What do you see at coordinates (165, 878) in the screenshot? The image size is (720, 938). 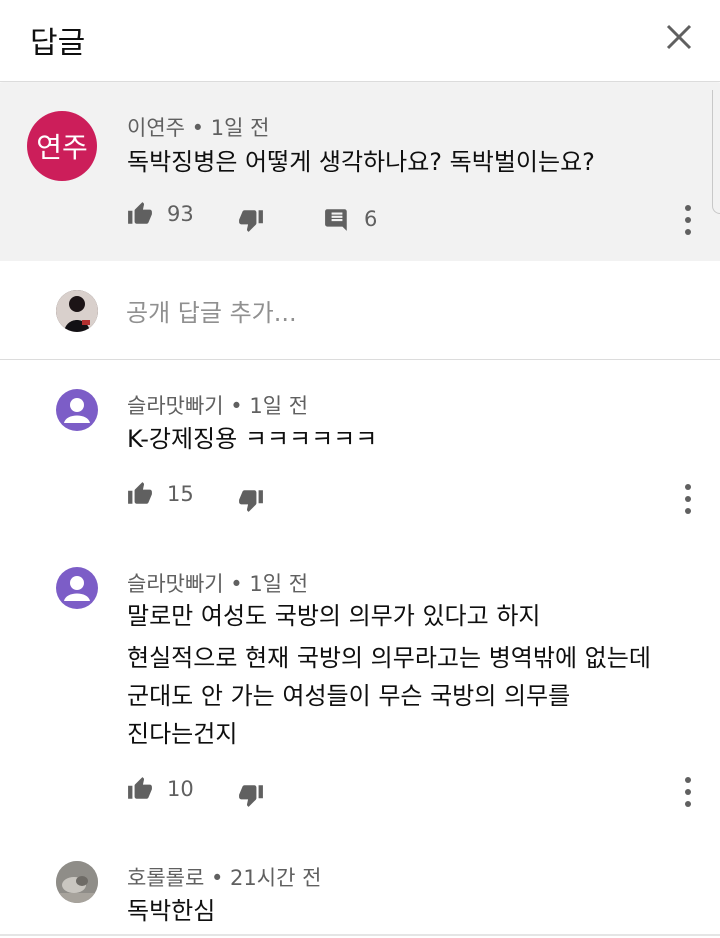 I see `comment-author: 호롤롤로` at bounding box center [165, 878].